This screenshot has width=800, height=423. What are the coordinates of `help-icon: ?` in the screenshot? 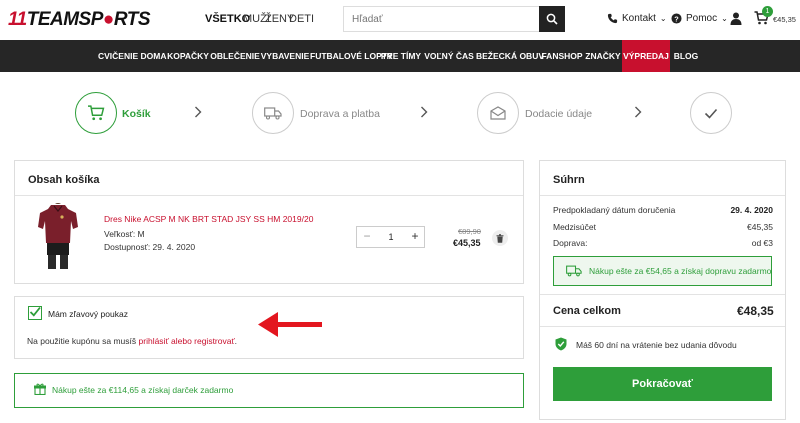 It's located at (676, 18).